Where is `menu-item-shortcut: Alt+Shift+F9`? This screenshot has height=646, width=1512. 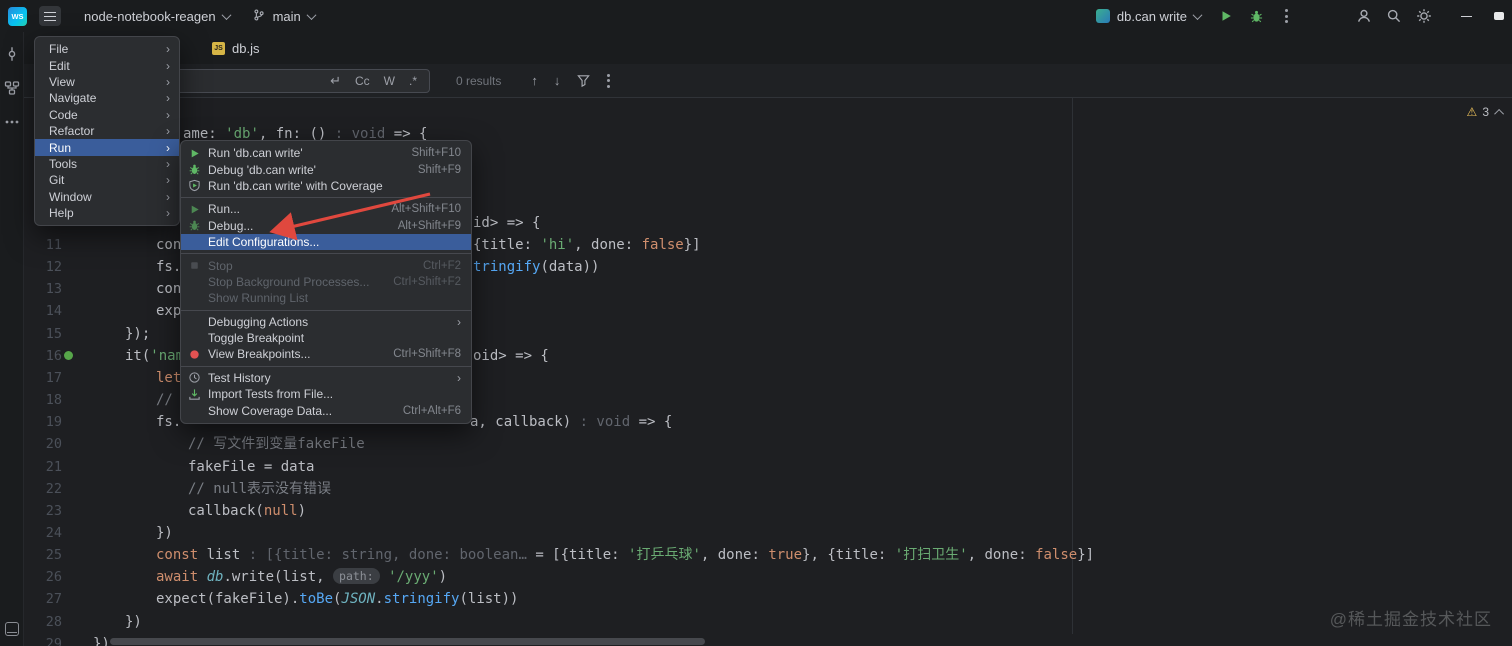 menu-item-shortcut: Alt+Shift+F9 is located at coordinates (429, 225).